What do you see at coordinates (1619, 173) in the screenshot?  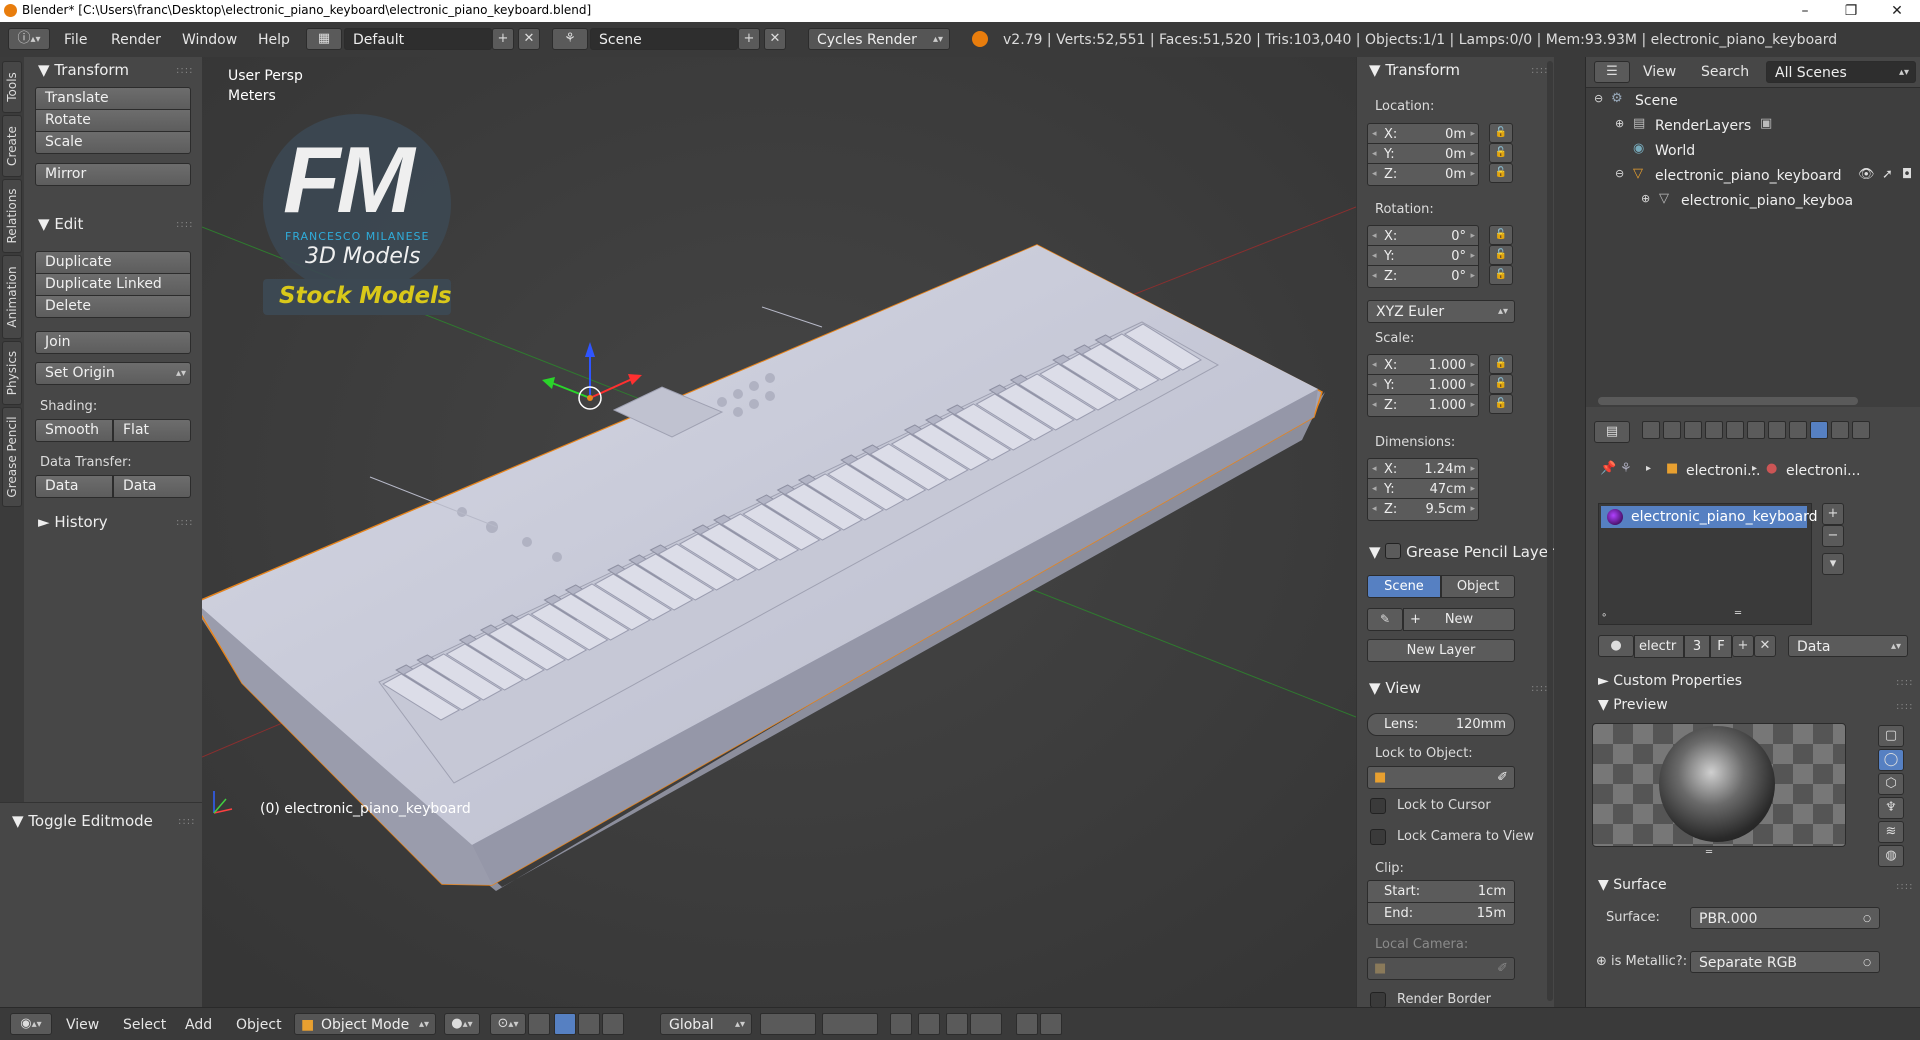 I see `collapse-icon: ⊖` at bounding box center [1619, 173].